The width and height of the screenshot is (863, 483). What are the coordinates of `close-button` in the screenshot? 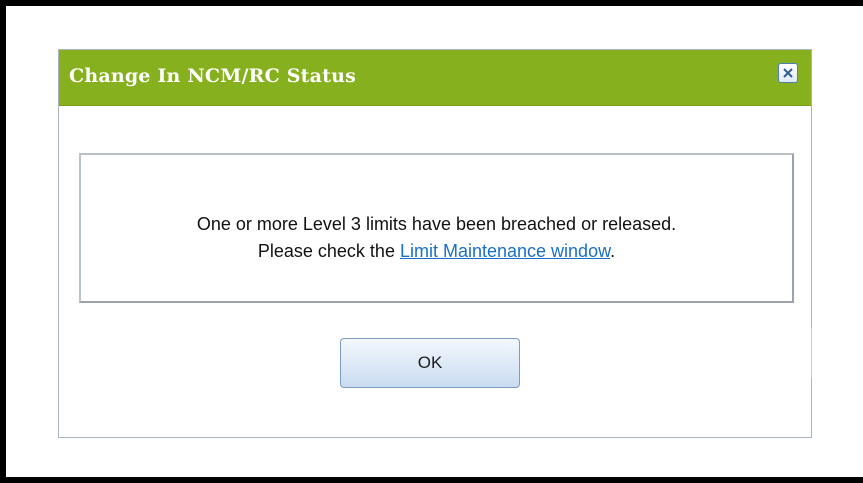 It's located at (788, 73).